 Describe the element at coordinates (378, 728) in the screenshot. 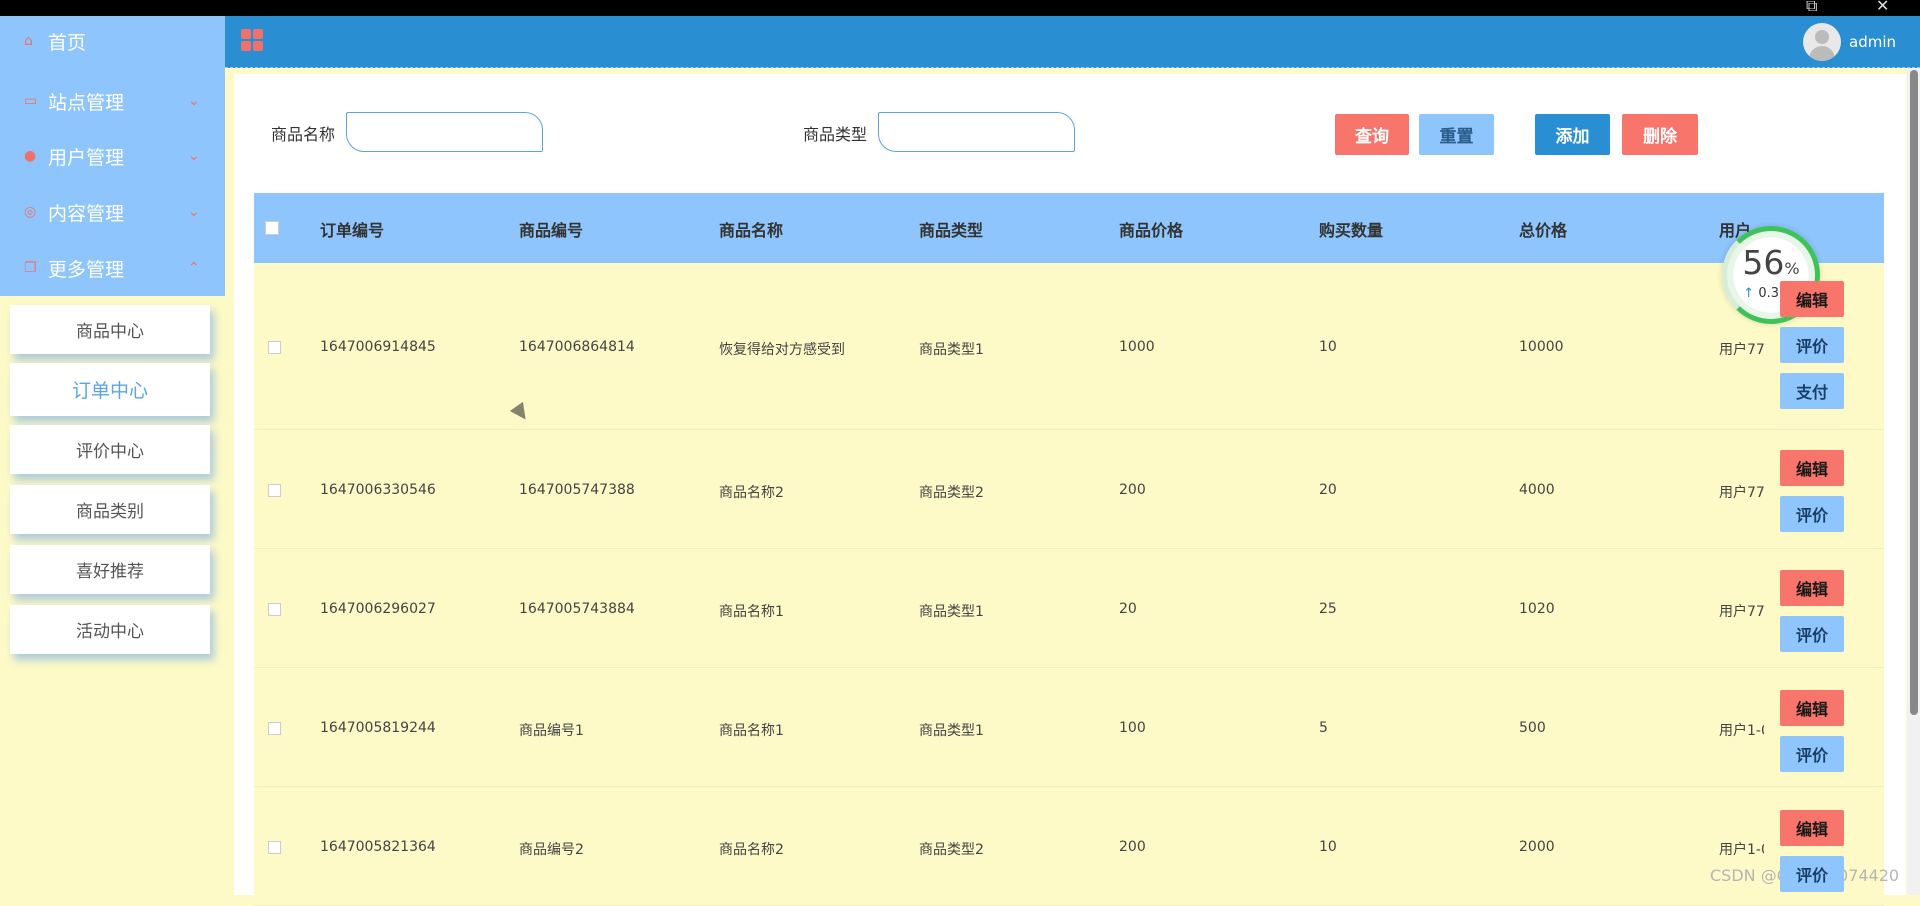

I see `cell-order-no: 1647005819244` at that location.